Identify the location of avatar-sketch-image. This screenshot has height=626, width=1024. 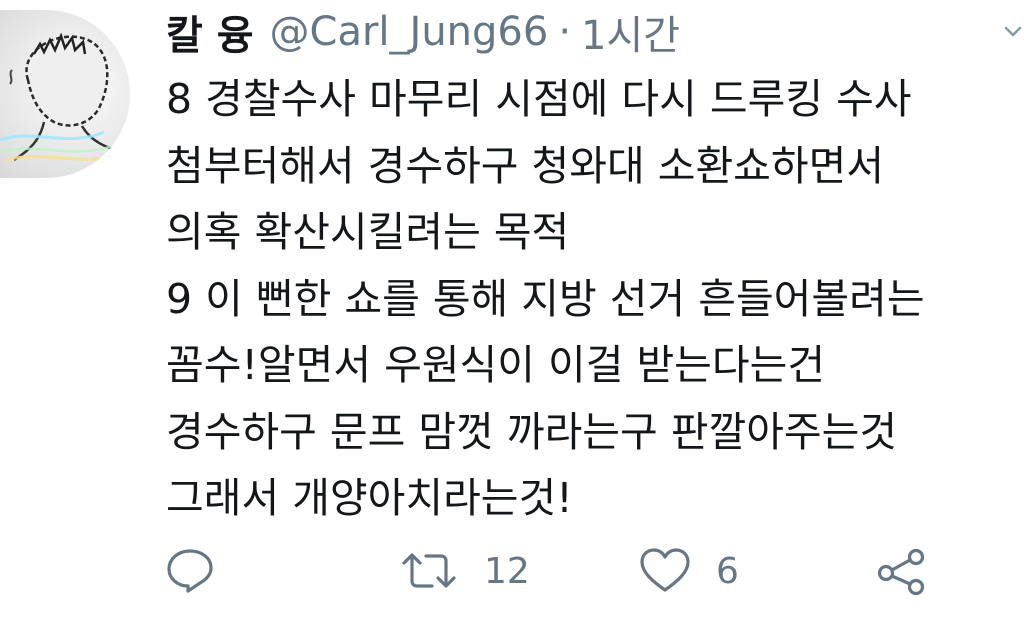
(62, 100).